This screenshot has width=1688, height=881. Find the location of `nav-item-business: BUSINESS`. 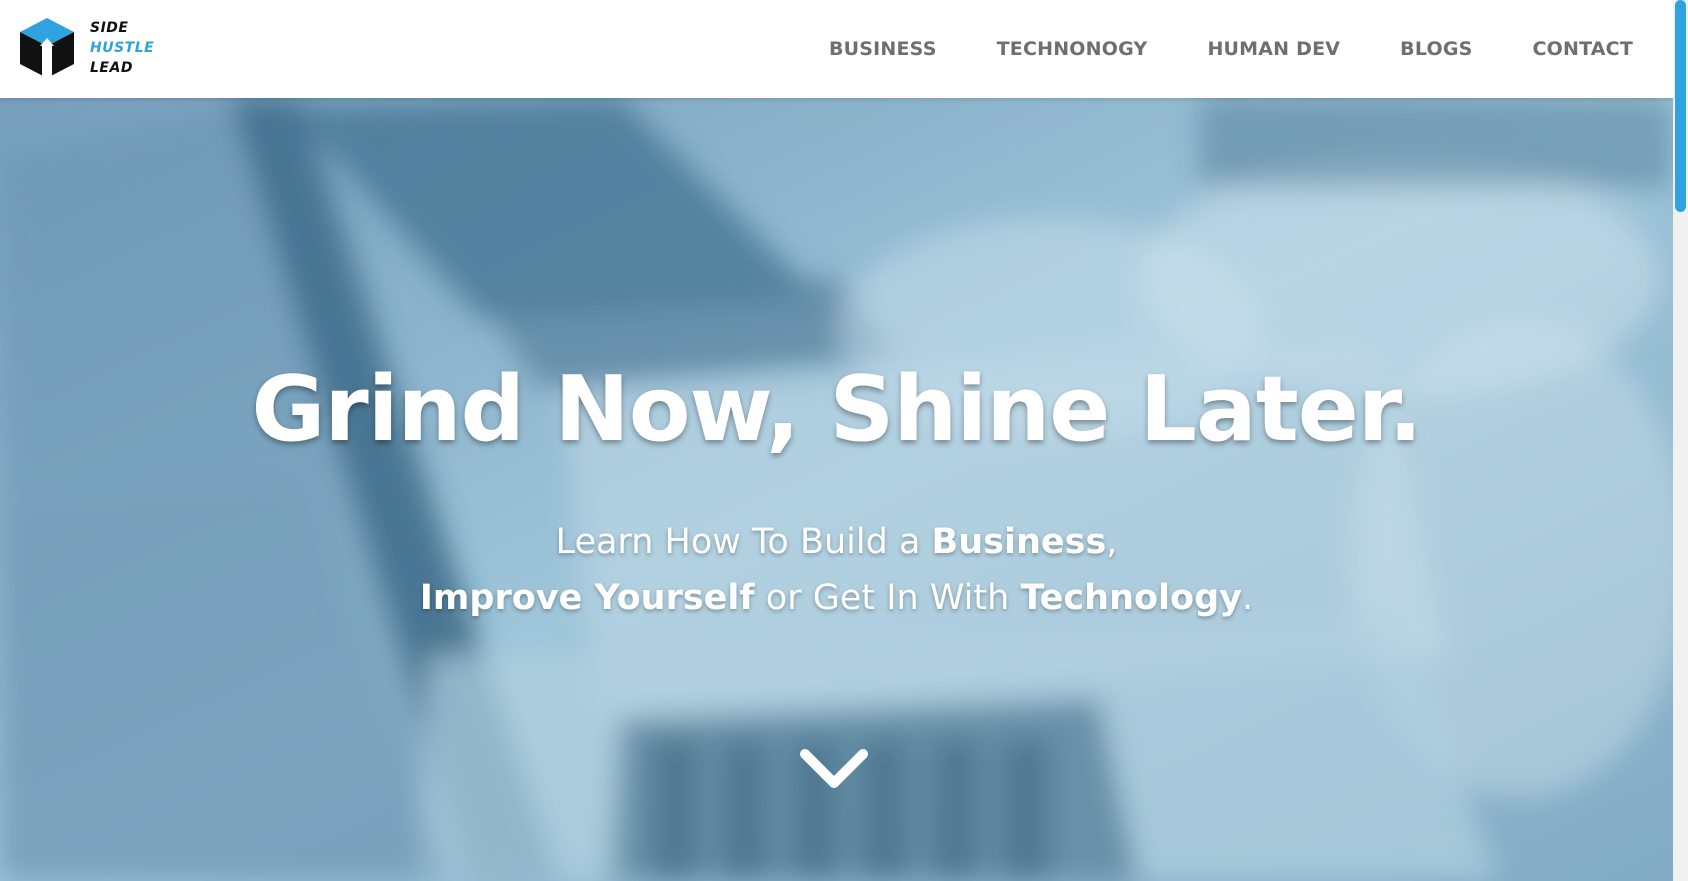

nav-item-business: BUSINESS is located at coordinates (883, 49).